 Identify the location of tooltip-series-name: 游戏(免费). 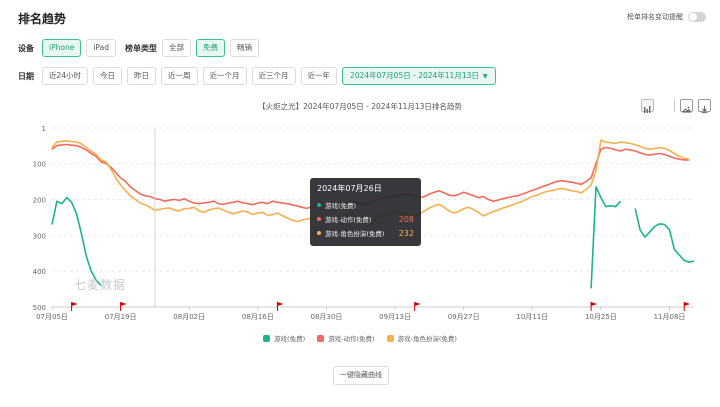
(341, 206).